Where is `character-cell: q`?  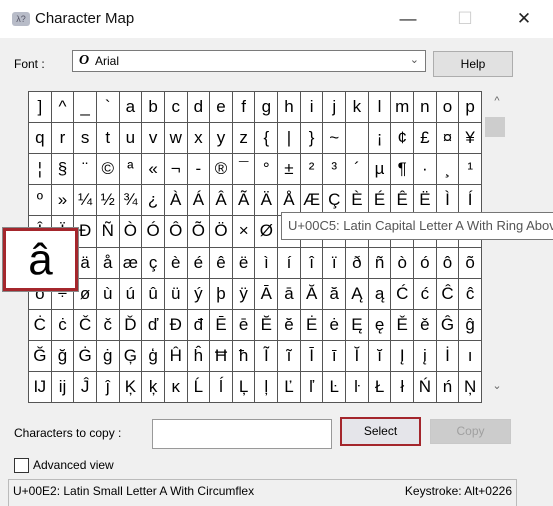 character-cell: q is located at coordinates (40, 139).